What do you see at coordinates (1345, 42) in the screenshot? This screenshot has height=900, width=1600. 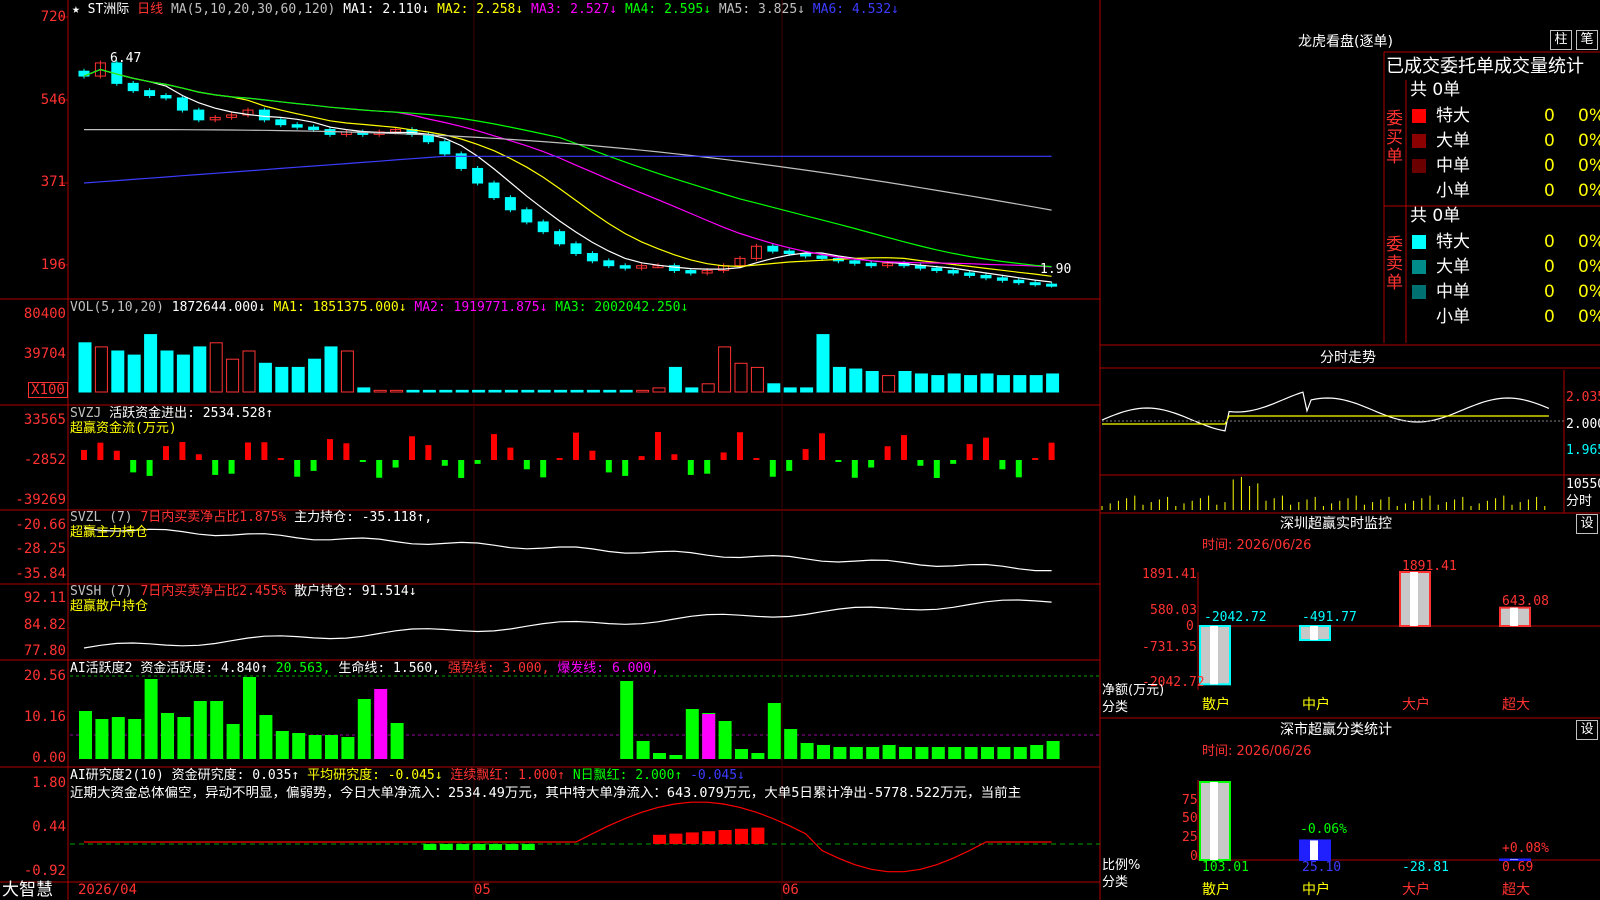 I see `lhb-title: 龙虎看盘(逐单)` at bounding box center [1345, 42].